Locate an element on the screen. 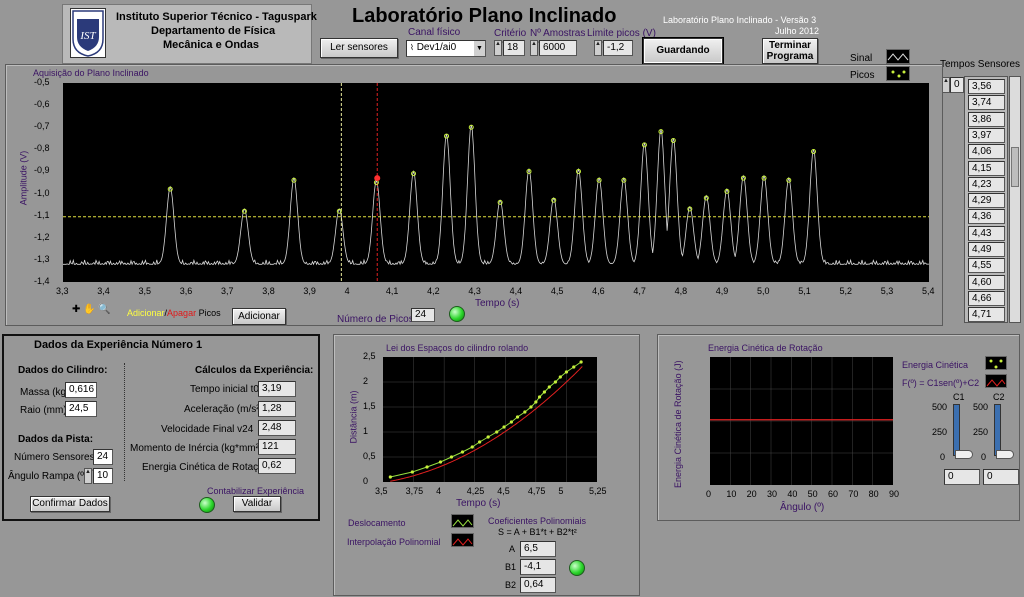  inertia-label: Momento de Inércia (kg*mm²) is located at coordinates (196, 448).